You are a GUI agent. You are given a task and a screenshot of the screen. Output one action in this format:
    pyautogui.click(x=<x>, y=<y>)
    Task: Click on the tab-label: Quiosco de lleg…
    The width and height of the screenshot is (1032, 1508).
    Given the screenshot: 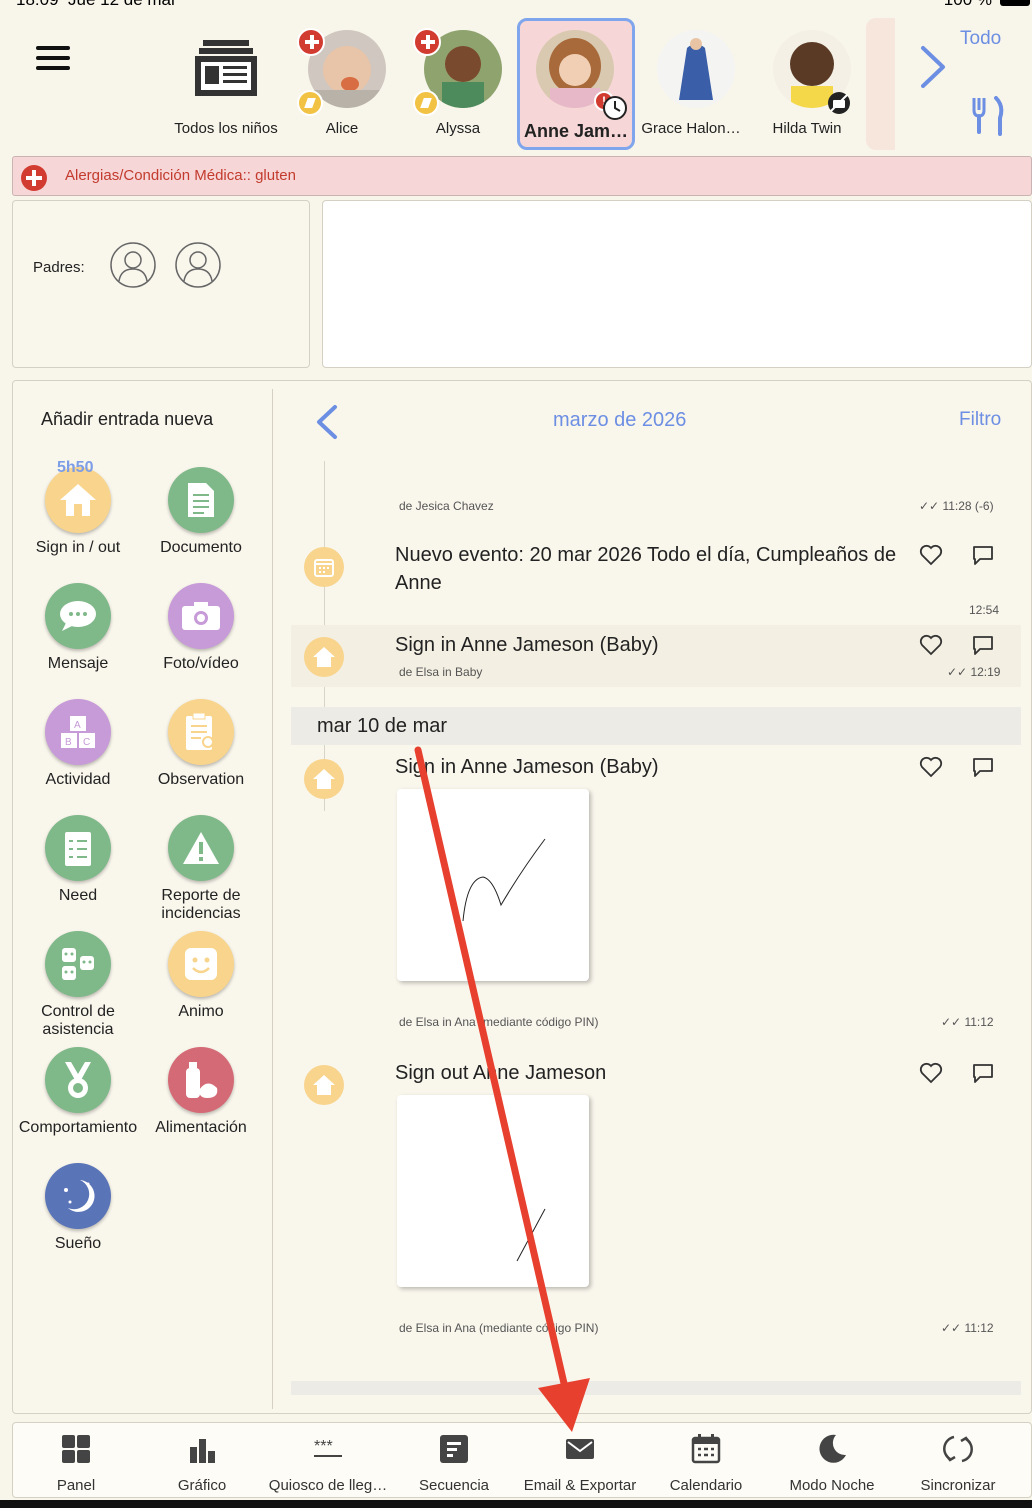 What is the action you would take?
    pyautogui.click(x=328, y=1485)
    